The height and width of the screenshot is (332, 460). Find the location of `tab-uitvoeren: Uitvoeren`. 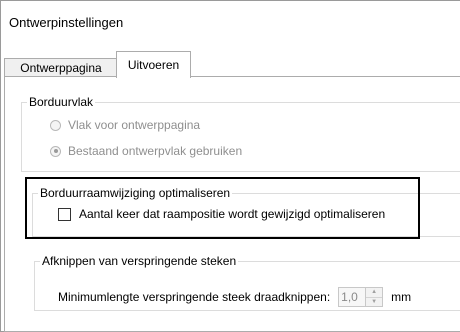

tab-uitvoeren: Uitvoeren is located at coordinates (153, 64).